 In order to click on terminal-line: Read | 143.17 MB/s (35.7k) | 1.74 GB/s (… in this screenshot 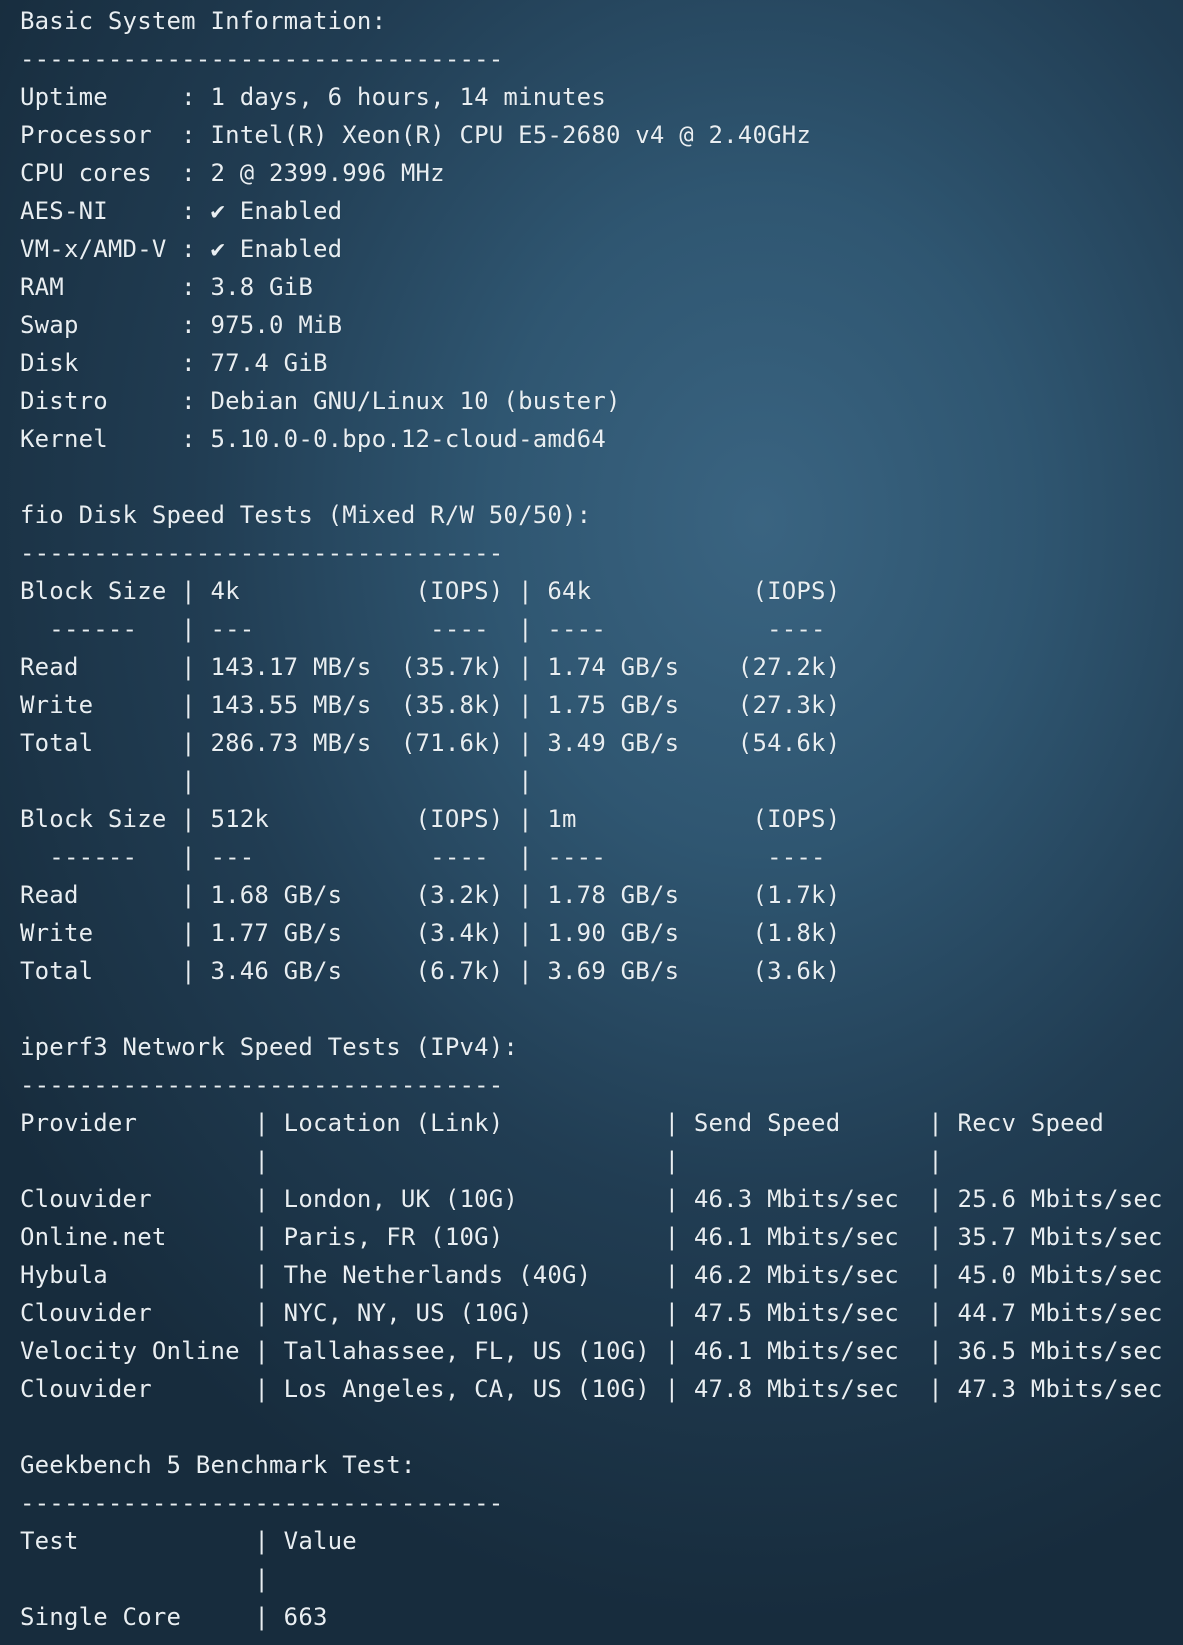, I will do `click(430, 667)`.